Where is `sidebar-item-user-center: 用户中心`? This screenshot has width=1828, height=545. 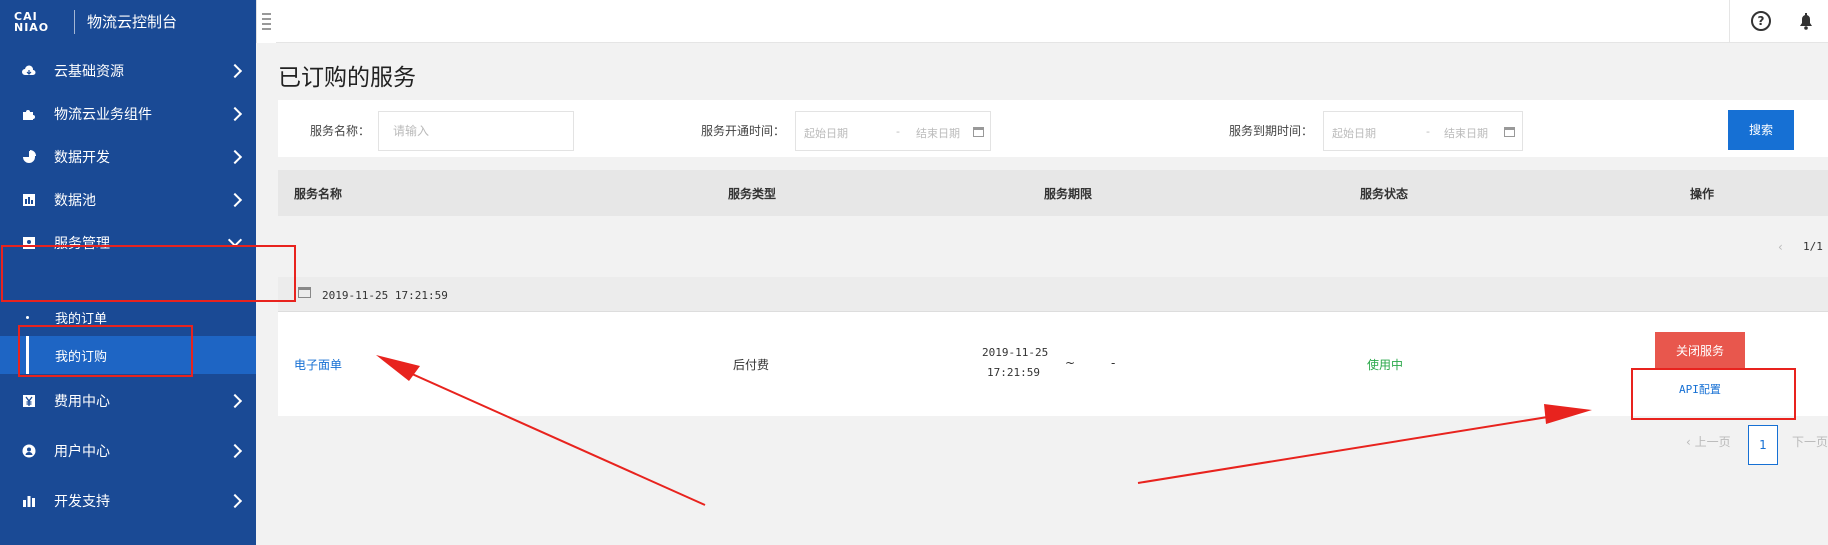
sidebar-item-user-center: 用户中心 is located at coordinates (128, 451).